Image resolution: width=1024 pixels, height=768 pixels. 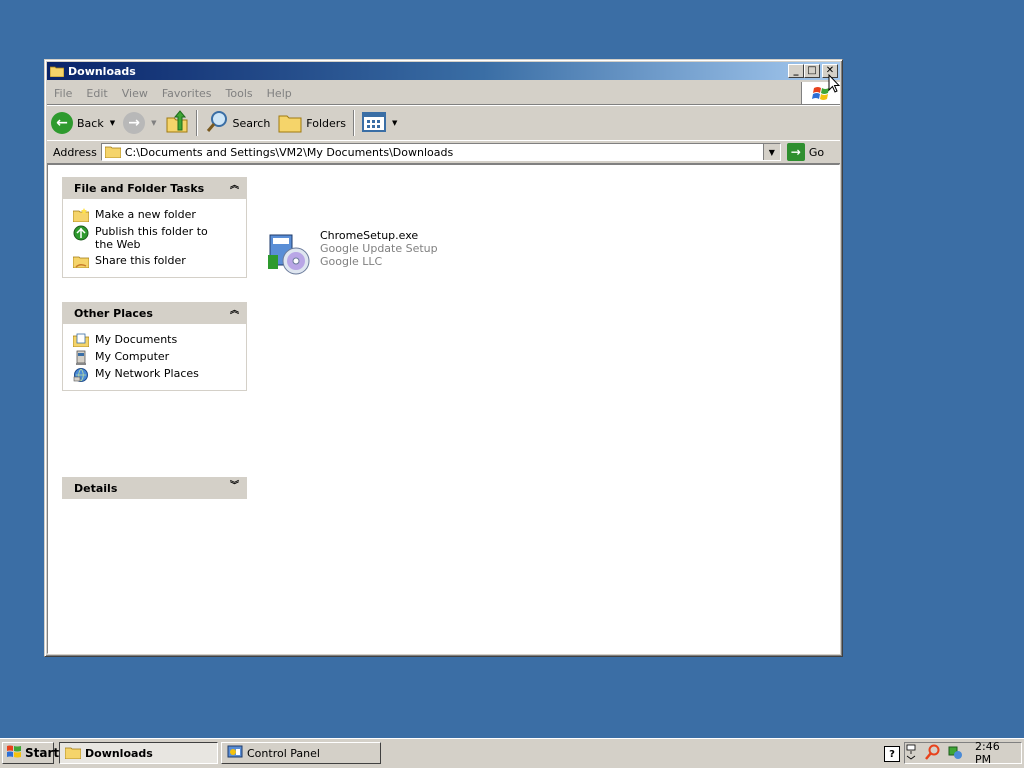 I want to click on window-title: Downloads, so click(x=102, y=71).